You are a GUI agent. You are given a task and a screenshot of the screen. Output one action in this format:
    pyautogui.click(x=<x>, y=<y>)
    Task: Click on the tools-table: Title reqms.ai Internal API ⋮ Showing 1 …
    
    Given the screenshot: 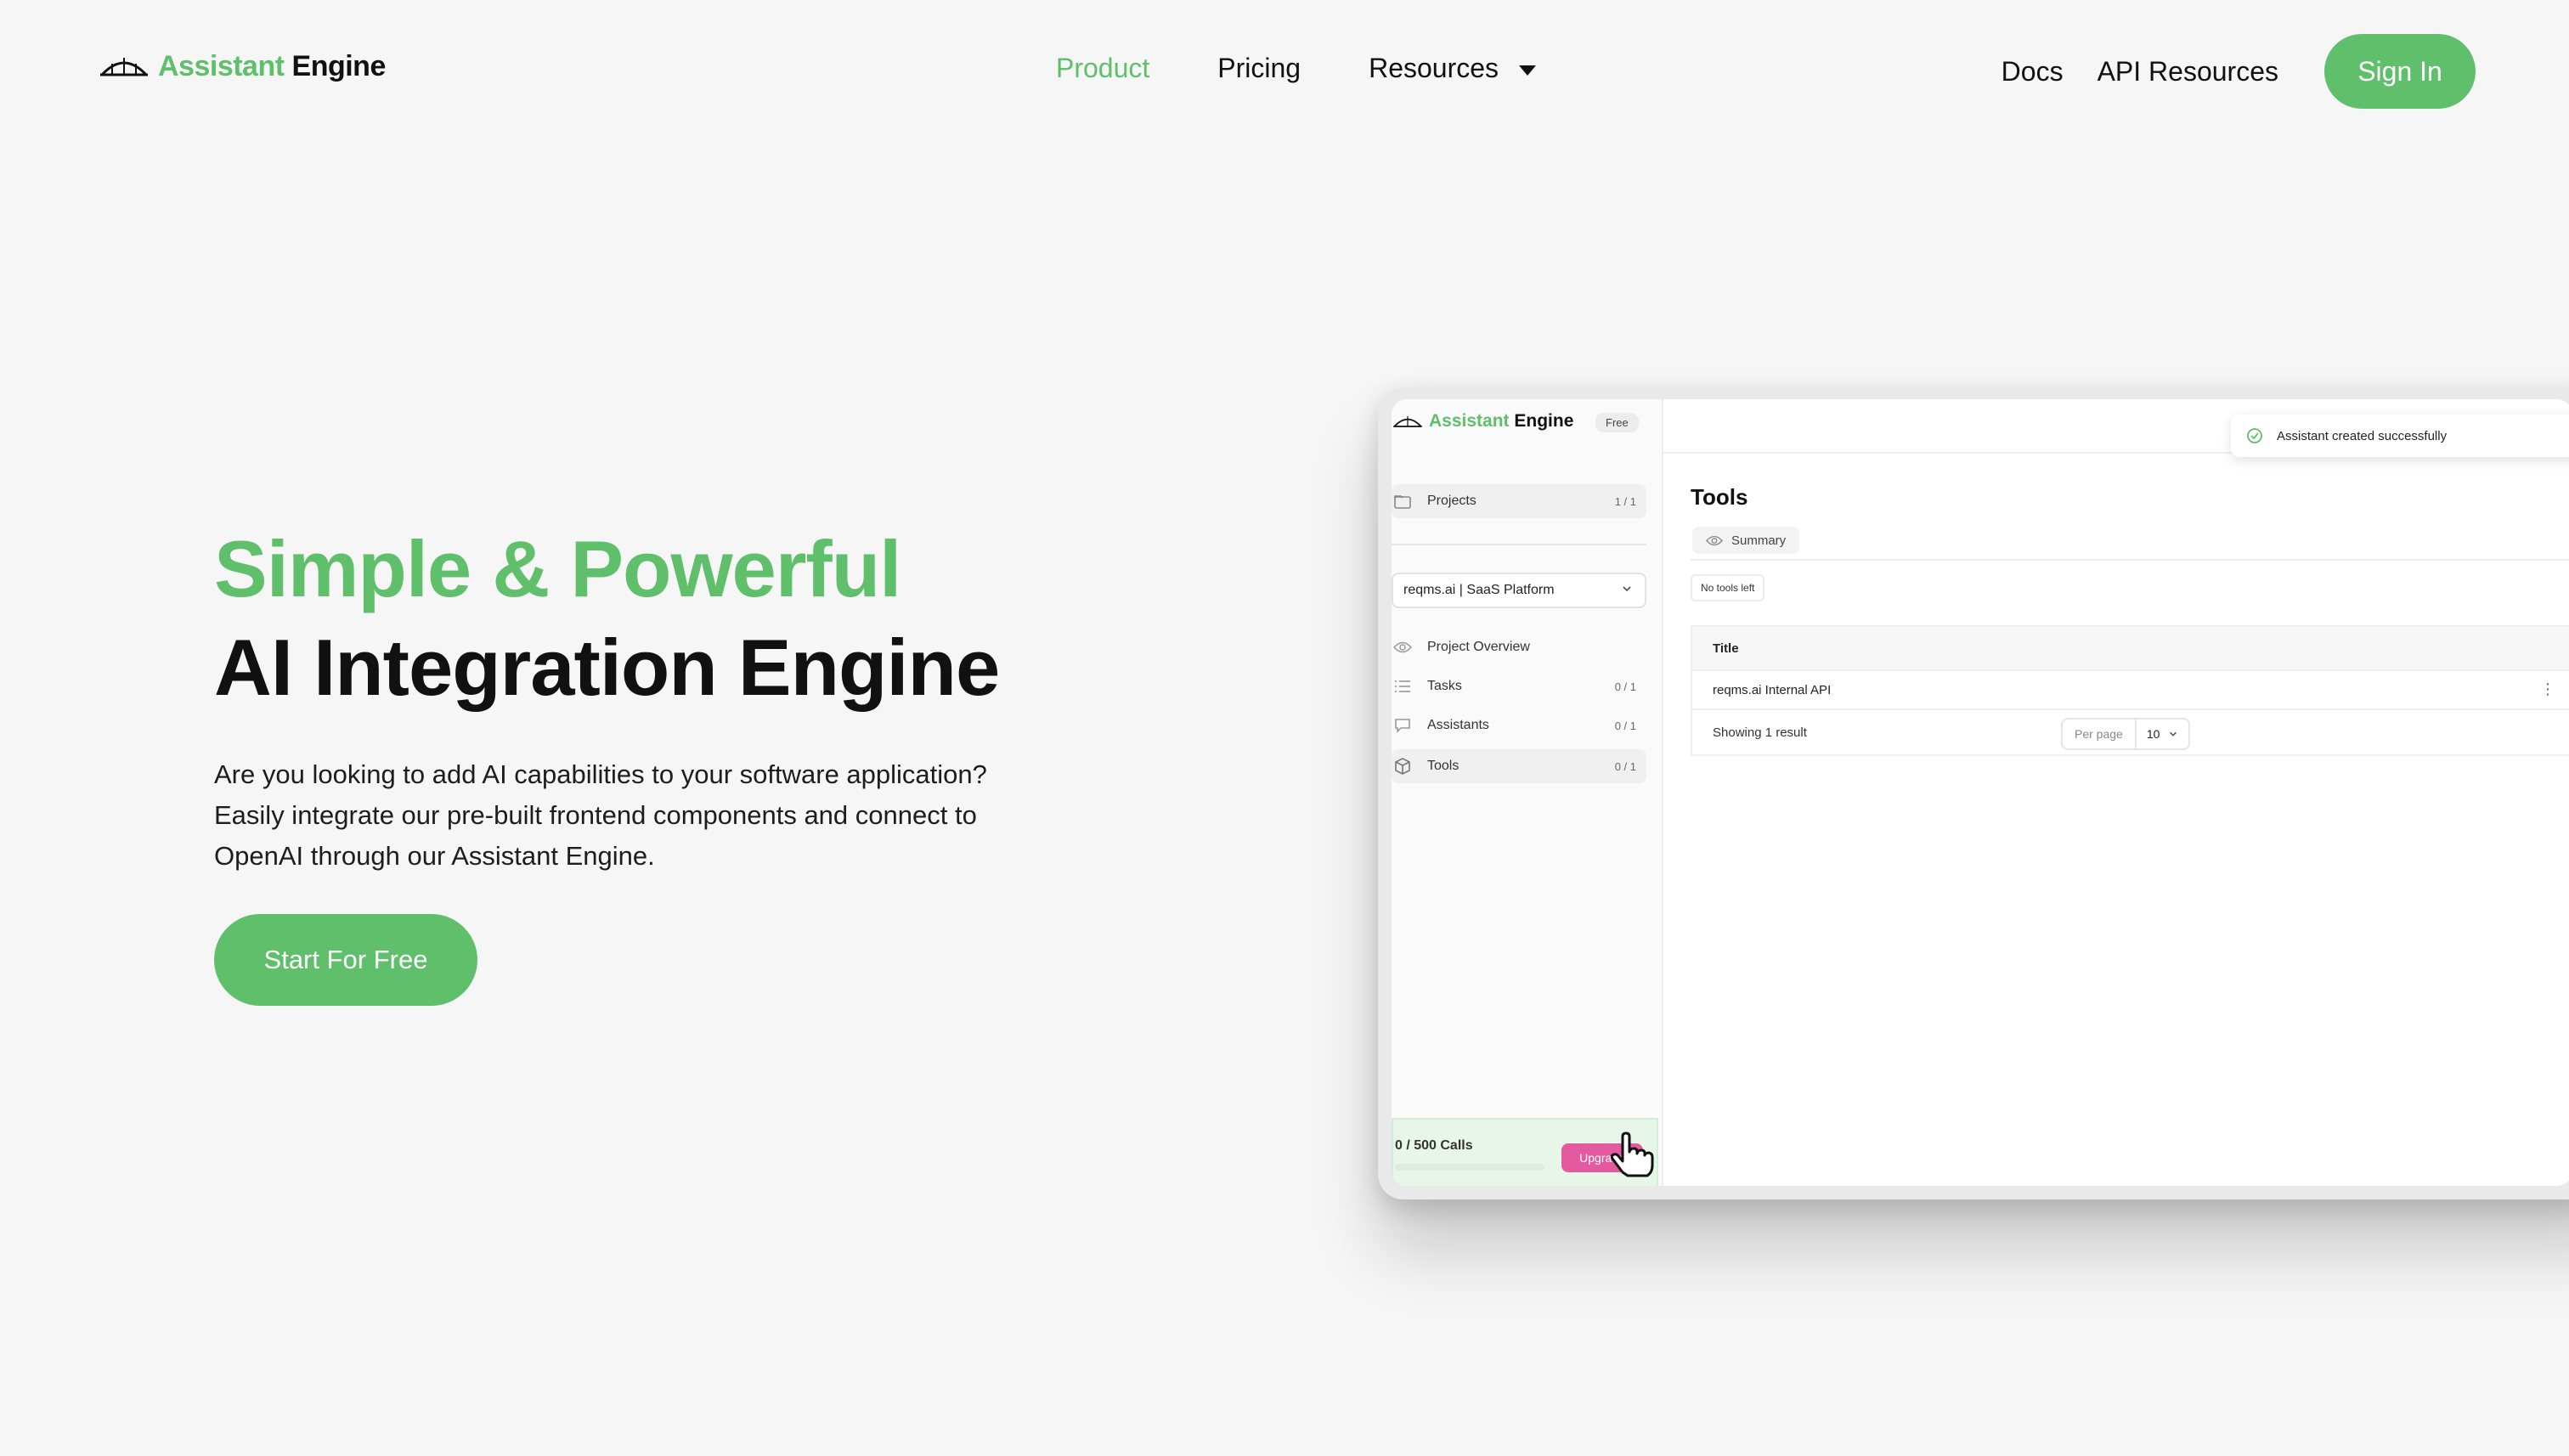 What is the action you would take?
    pyautogui.click(x=2130, y=691)
    